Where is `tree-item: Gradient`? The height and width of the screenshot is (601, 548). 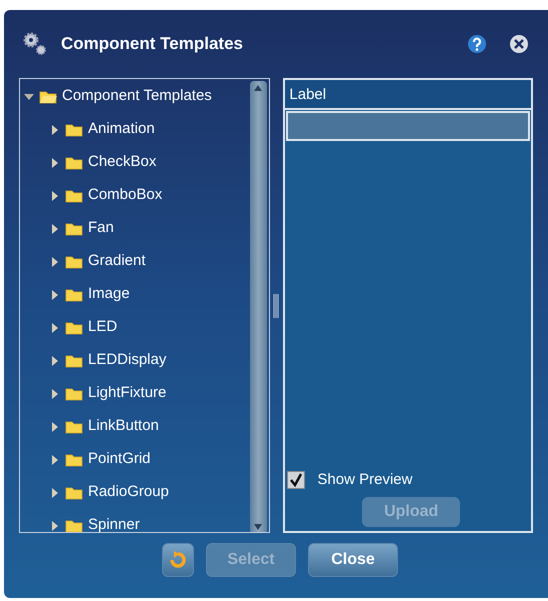
tree-item: Gradient is located at coordinates (117, 261).